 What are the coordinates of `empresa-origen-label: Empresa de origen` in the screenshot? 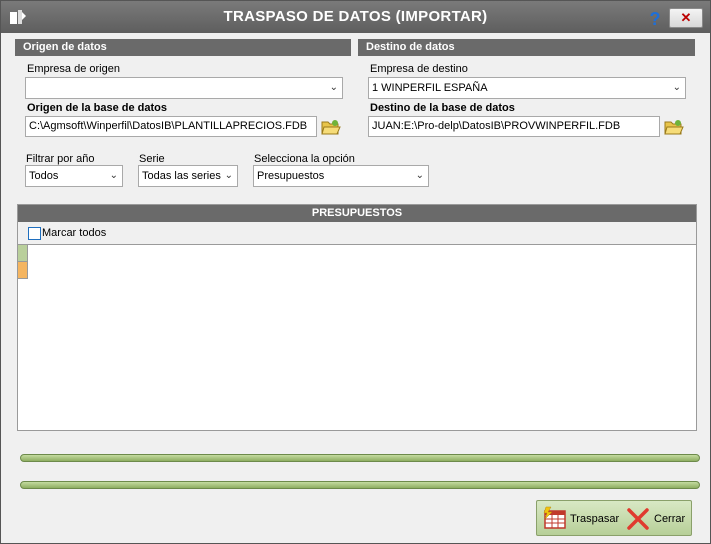 It's located at (73, 69).